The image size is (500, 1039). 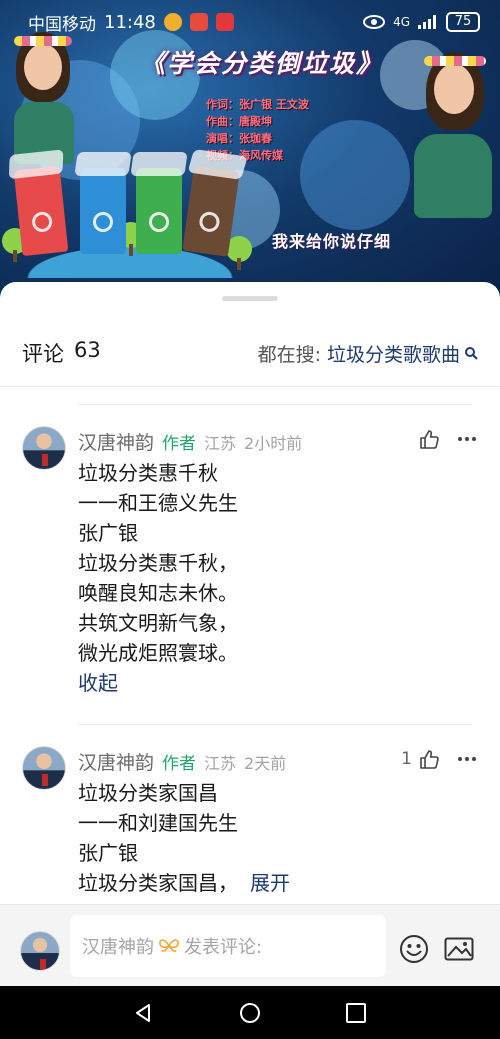 What do you see at coordinates (158, 593) in the screenshot?
I see `comment-line: 唤醒良知志未休。` at bounding box center [158, 593].